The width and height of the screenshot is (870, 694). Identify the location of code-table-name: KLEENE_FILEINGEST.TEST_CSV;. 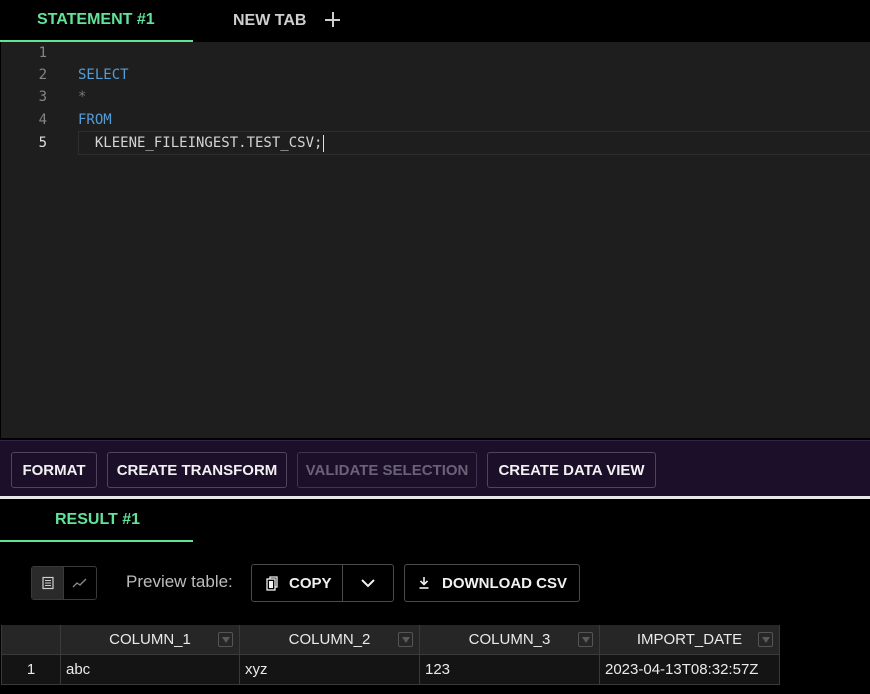
(200, 143).